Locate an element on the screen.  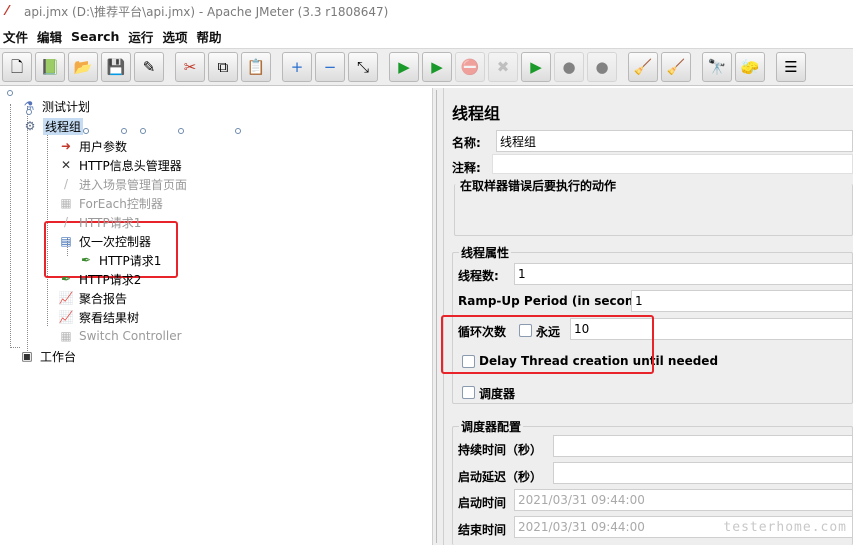
rampup-label: Ramp-Up Period (in seconds): is located at coordinates (559, 301).